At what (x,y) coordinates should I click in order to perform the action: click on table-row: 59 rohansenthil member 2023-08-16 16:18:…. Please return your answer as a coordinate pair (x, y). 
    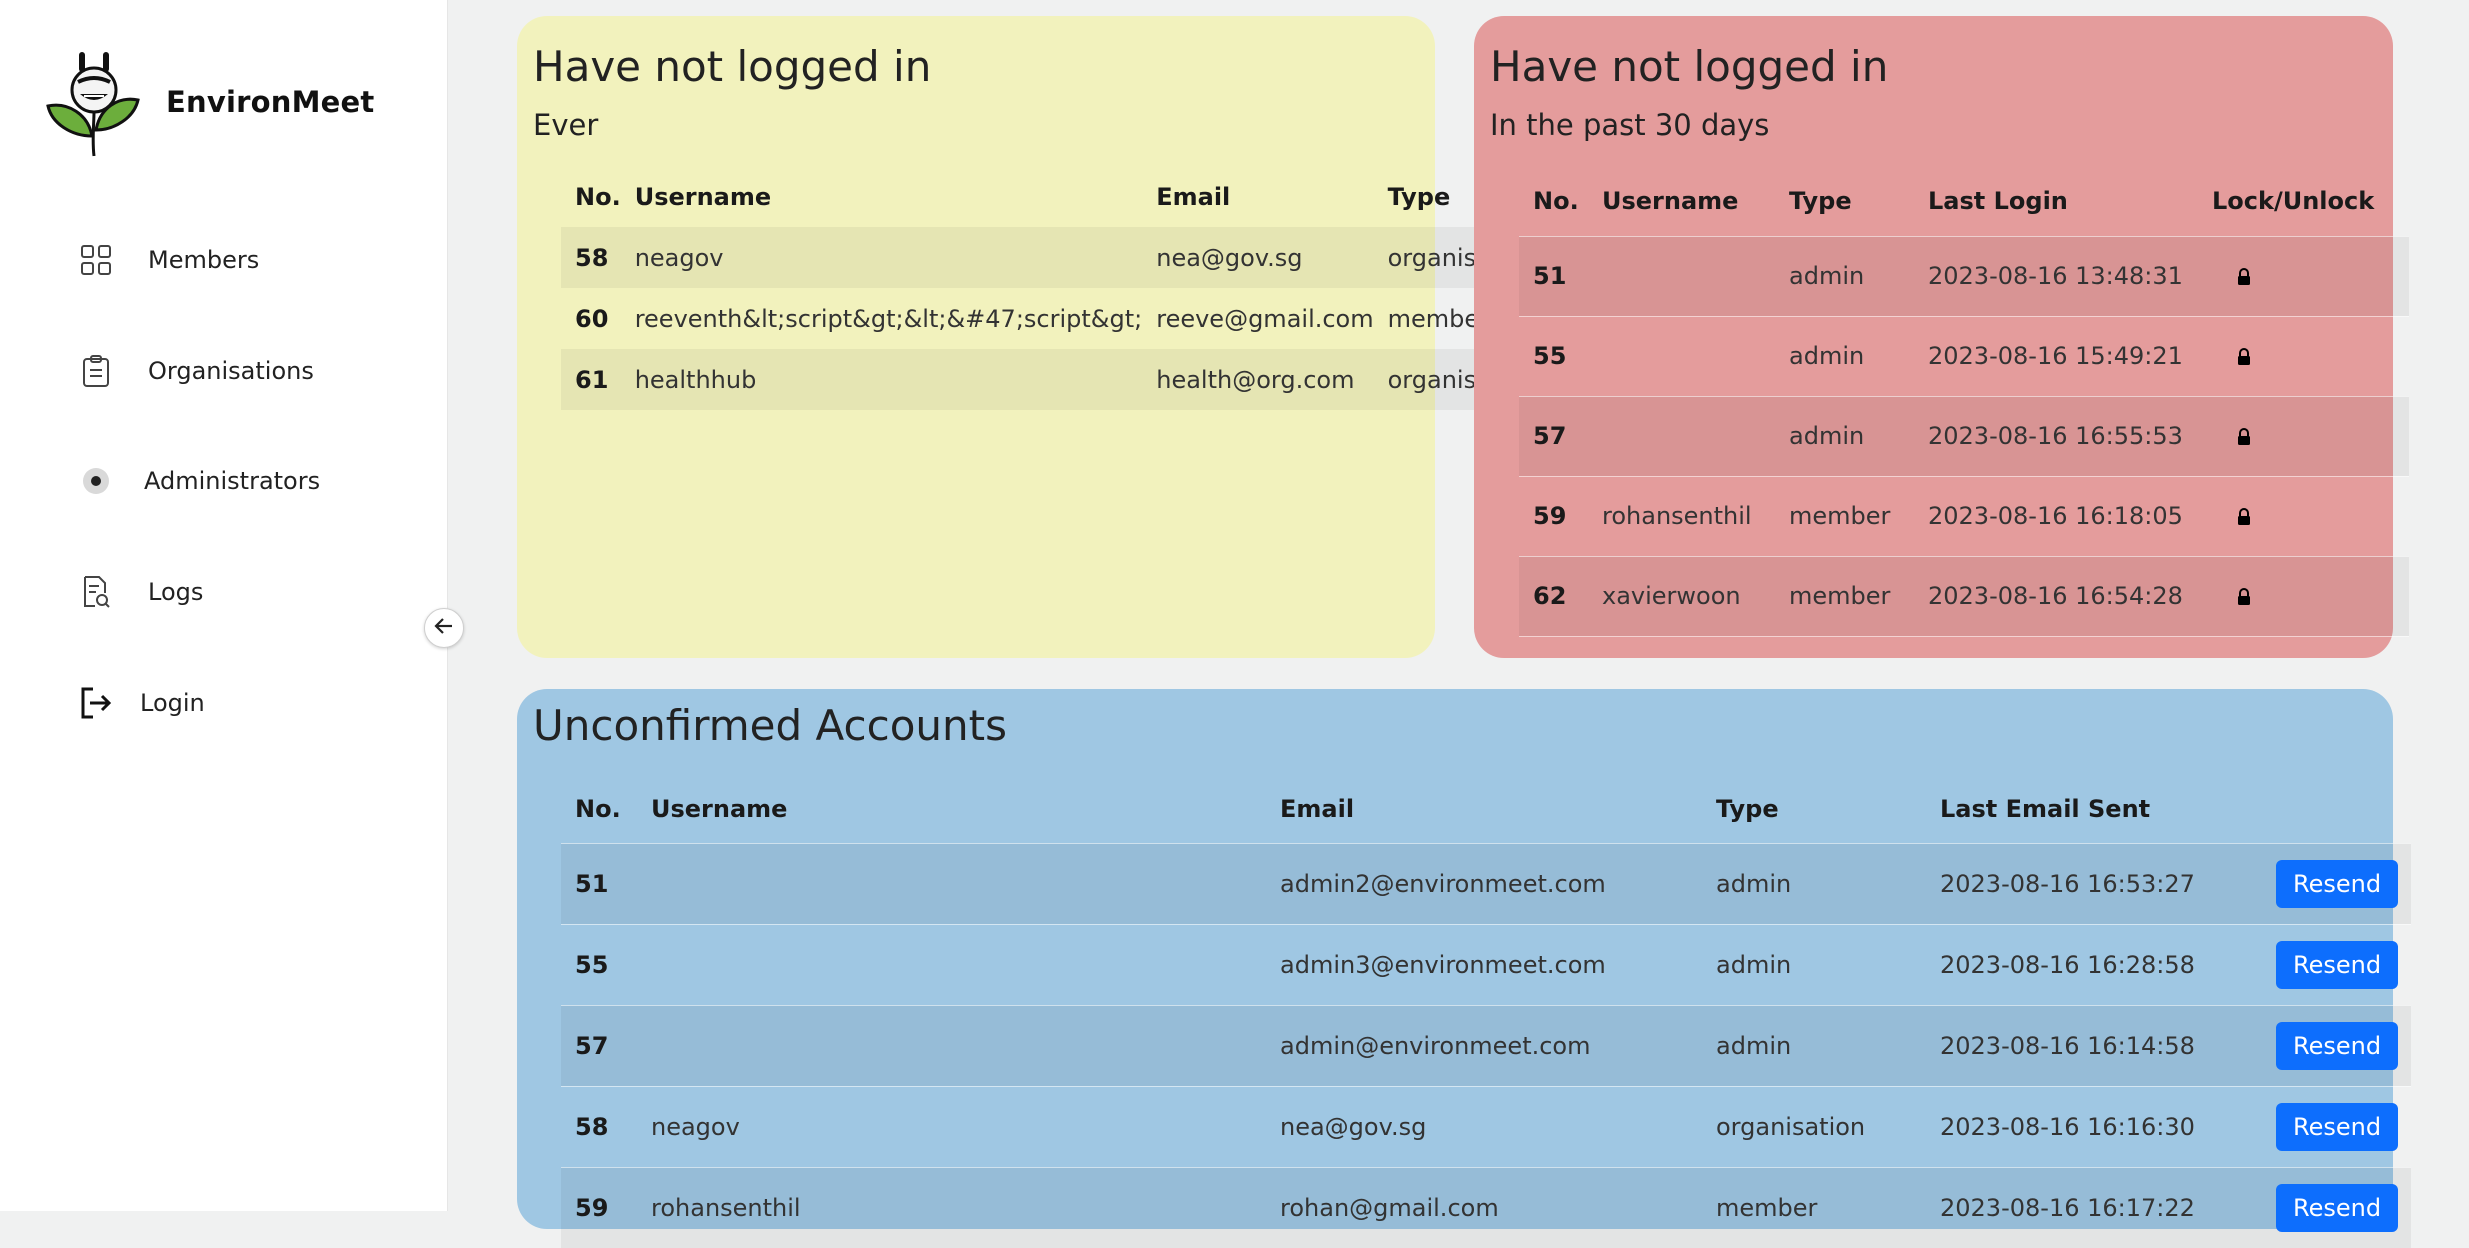
    Looking at the image, I should click on (1964, 516).